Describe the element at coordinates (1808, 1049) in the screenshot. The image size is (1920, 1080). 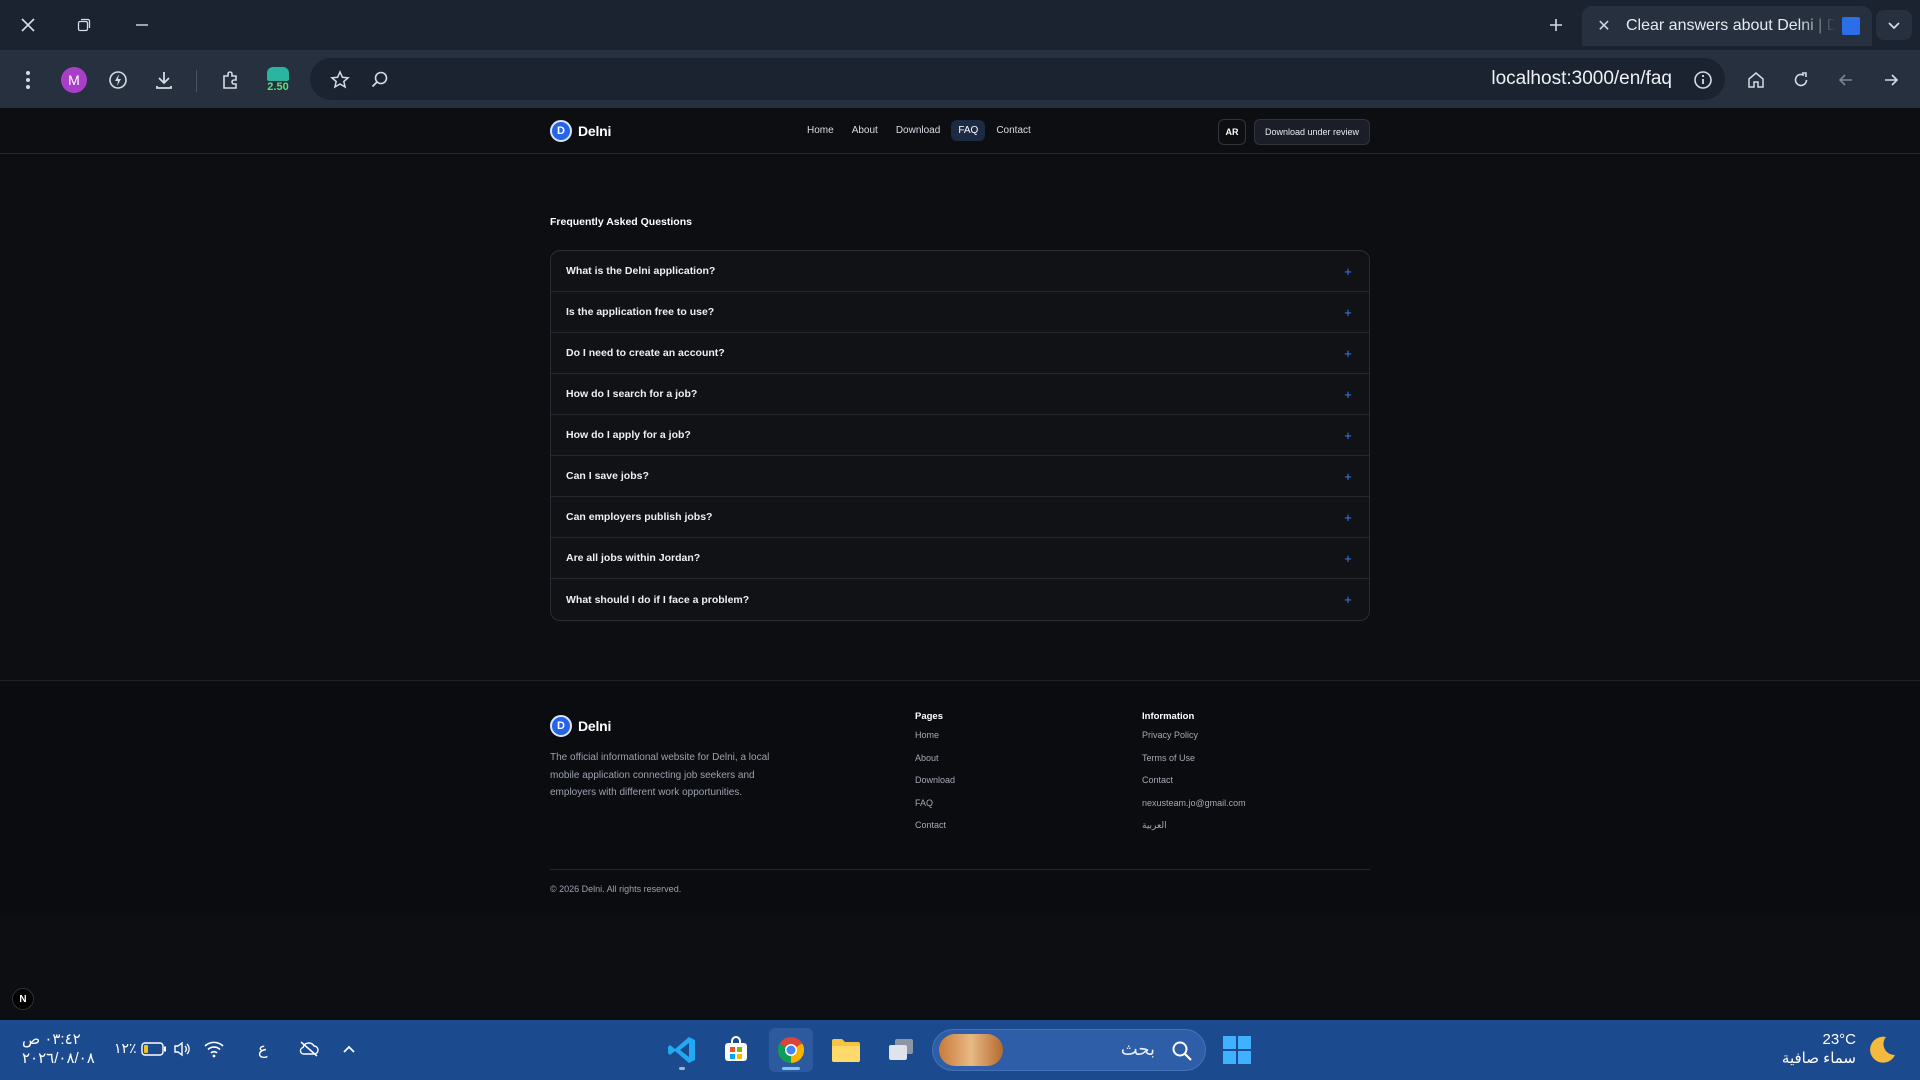
I see `weather-widget: 23°C سماء صافية` at that location.